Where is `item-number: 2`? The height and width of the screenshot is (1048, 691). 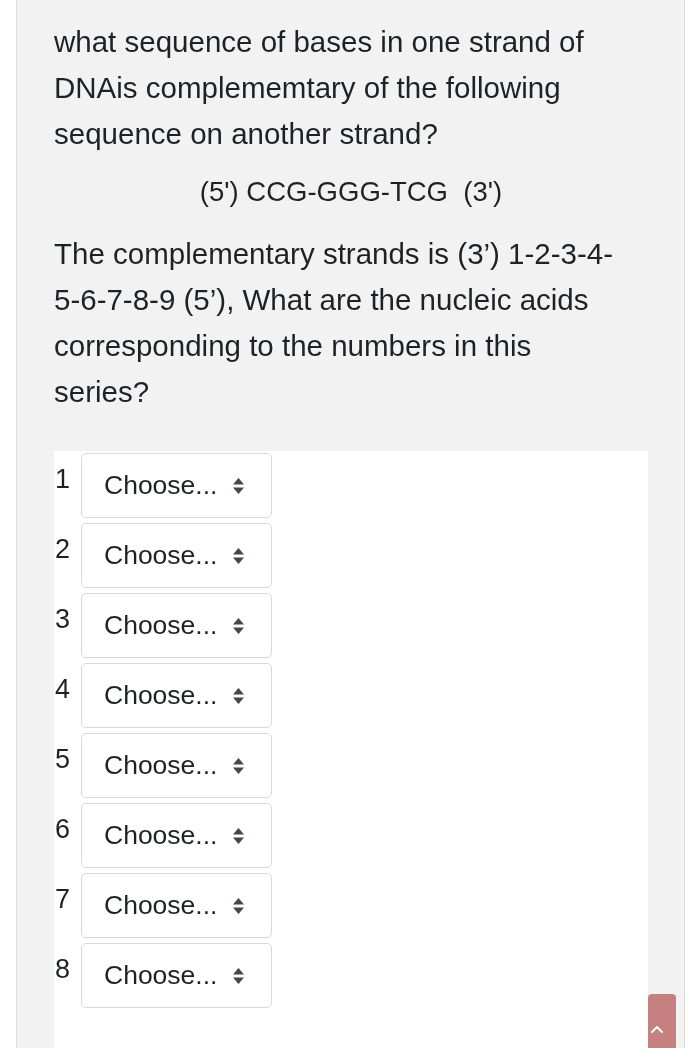 item-number: 2 is located at coordinates (63, 549).